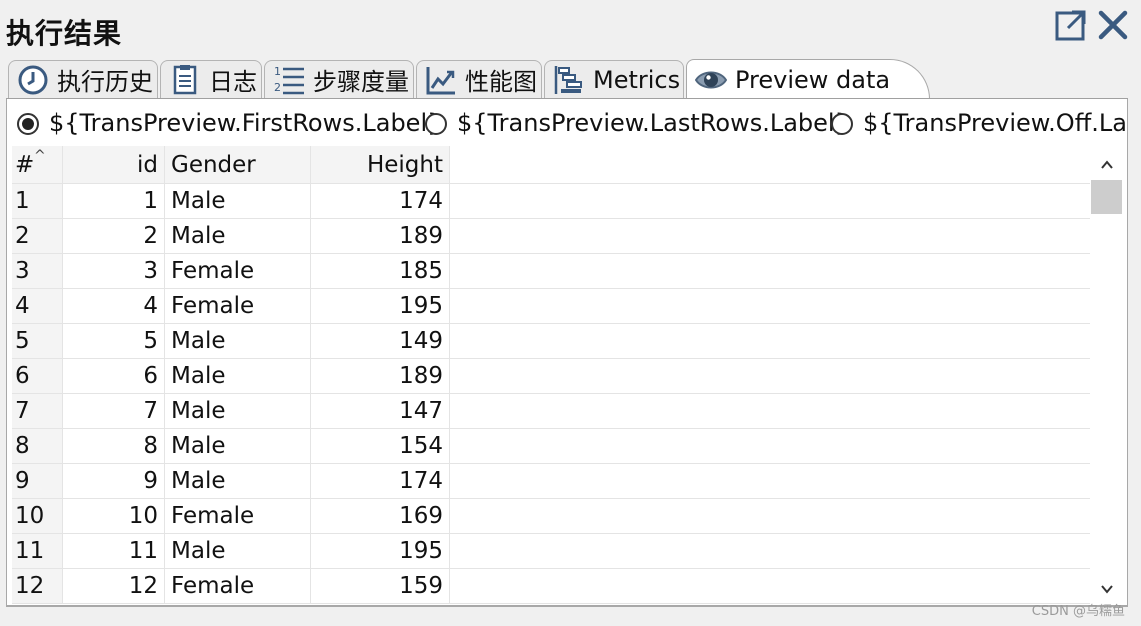  What do you see at coordinates (83, 79) in the screenshot?
I see `tab-execution-history: 执行历史` at bounding box center [83, 79].